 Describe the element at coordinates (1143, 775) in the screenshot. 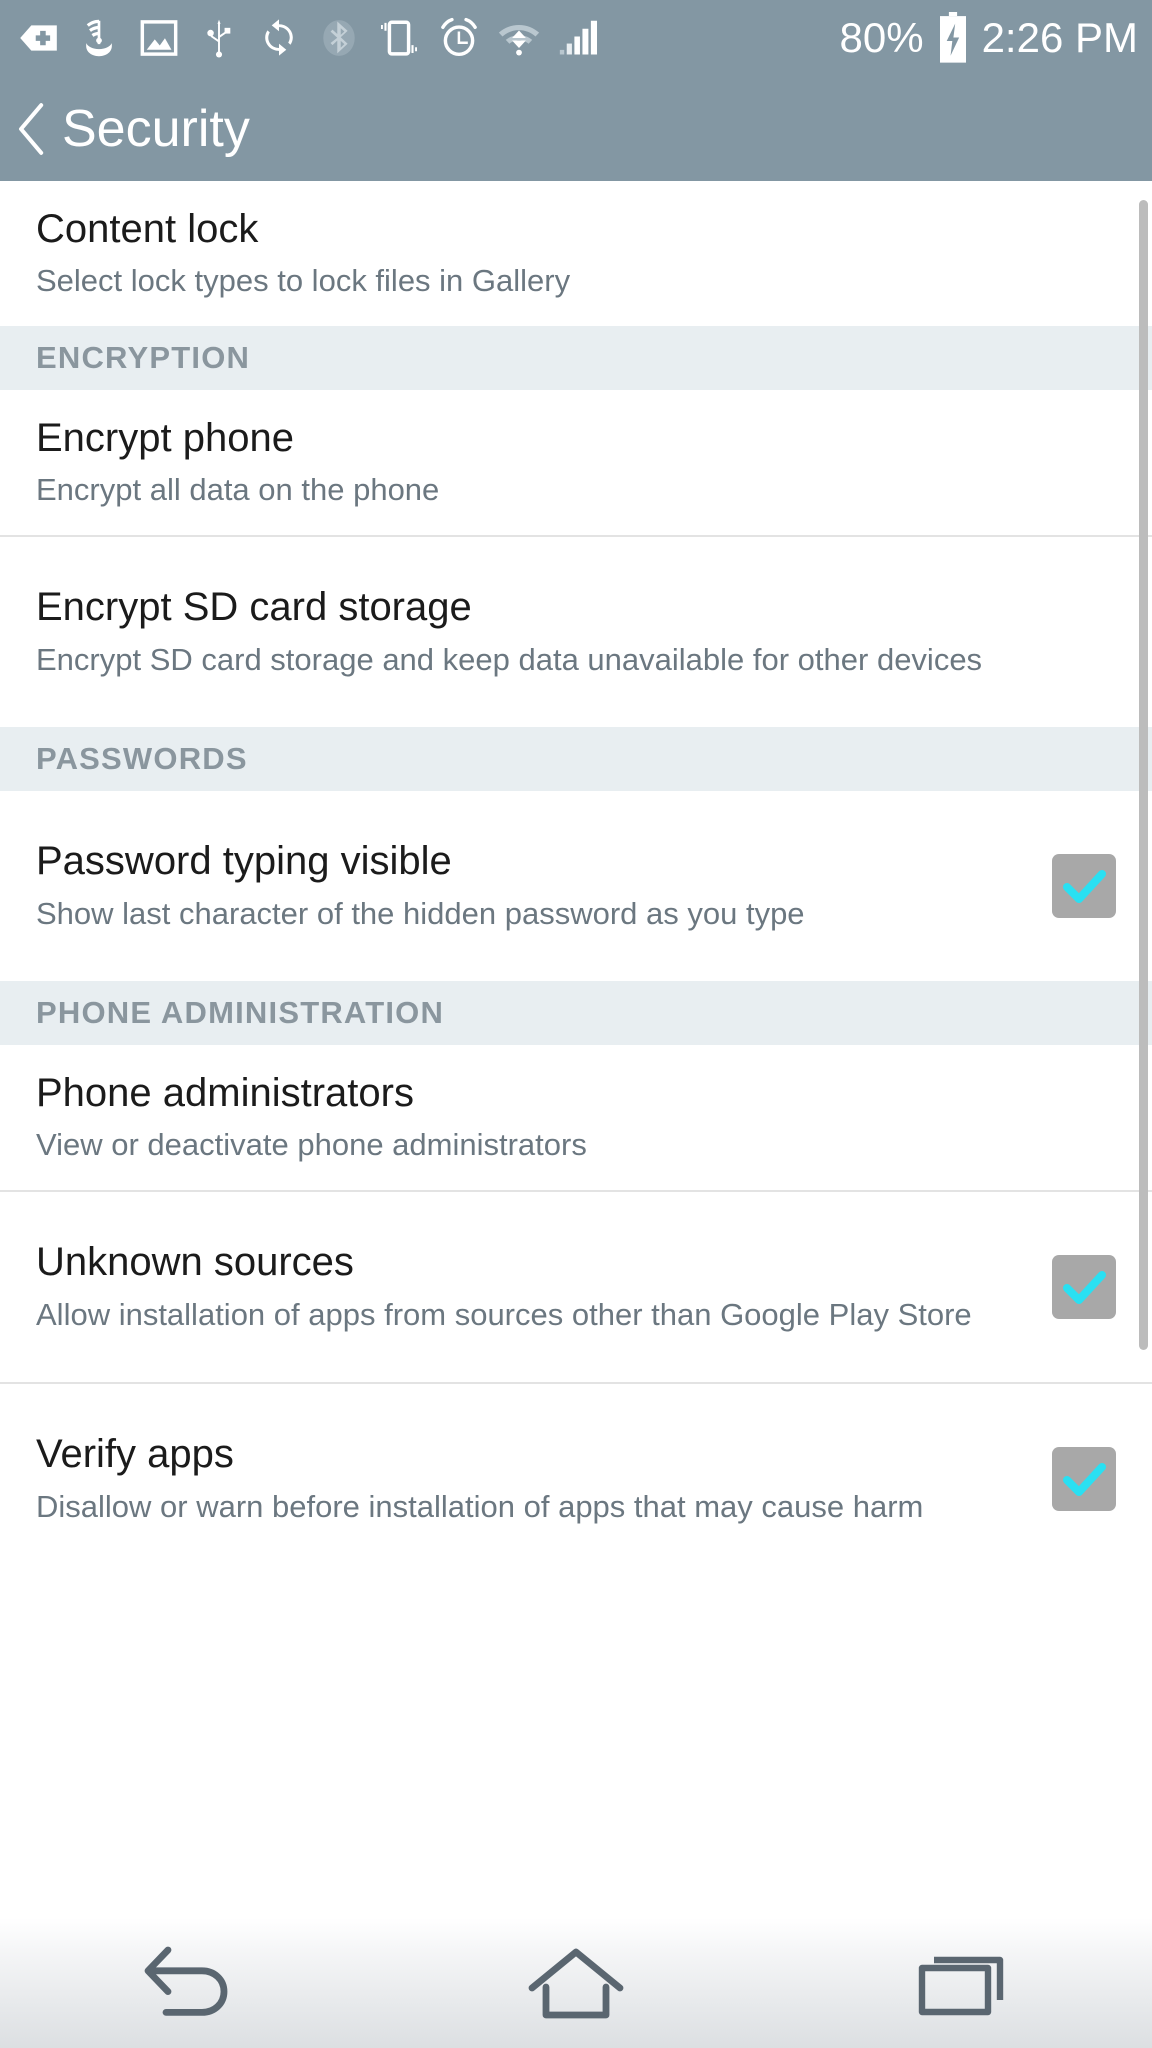

I see `scrollbar-thumb` at that location.